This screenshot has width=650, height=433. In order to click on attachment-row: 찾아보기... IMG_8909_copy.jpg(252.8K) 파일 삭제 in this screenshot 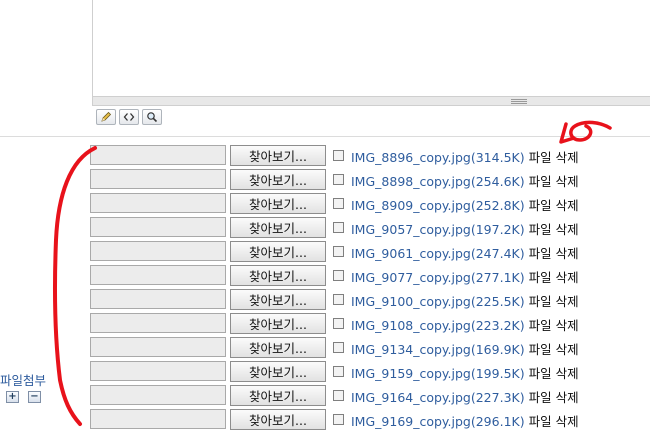, I will do `click(370, 205)`.